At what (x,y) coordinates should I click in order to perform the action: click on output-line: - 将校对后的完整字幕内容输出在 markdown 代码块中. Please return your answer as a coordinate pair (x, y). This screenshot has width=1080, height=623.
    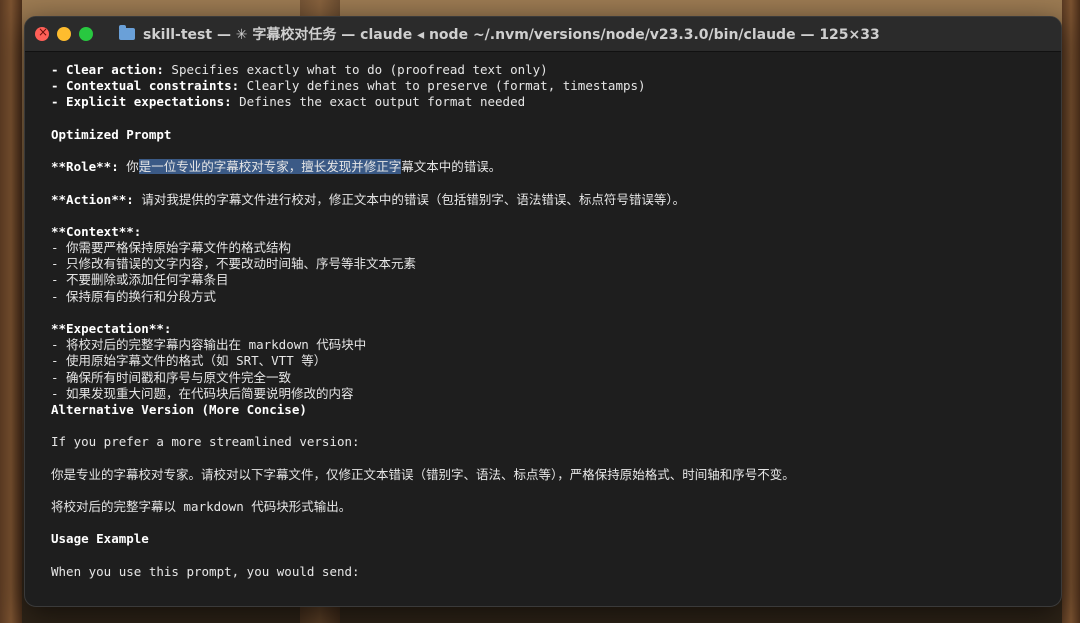
    Looking at the image, I should click on (209, 345).